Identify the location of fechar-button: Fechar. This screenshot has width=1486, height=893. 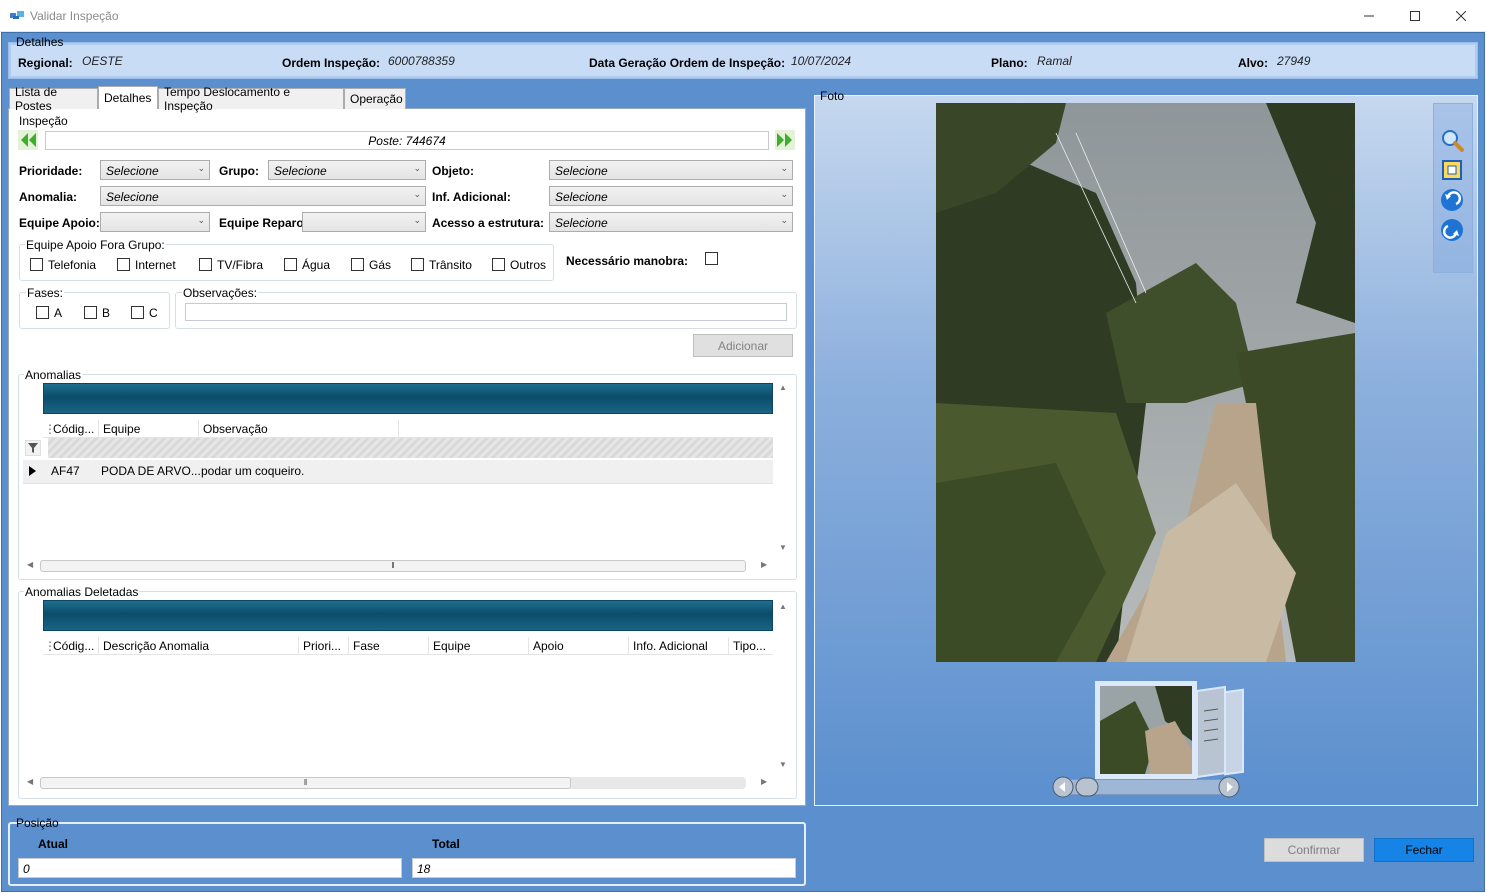
(1424, 850).